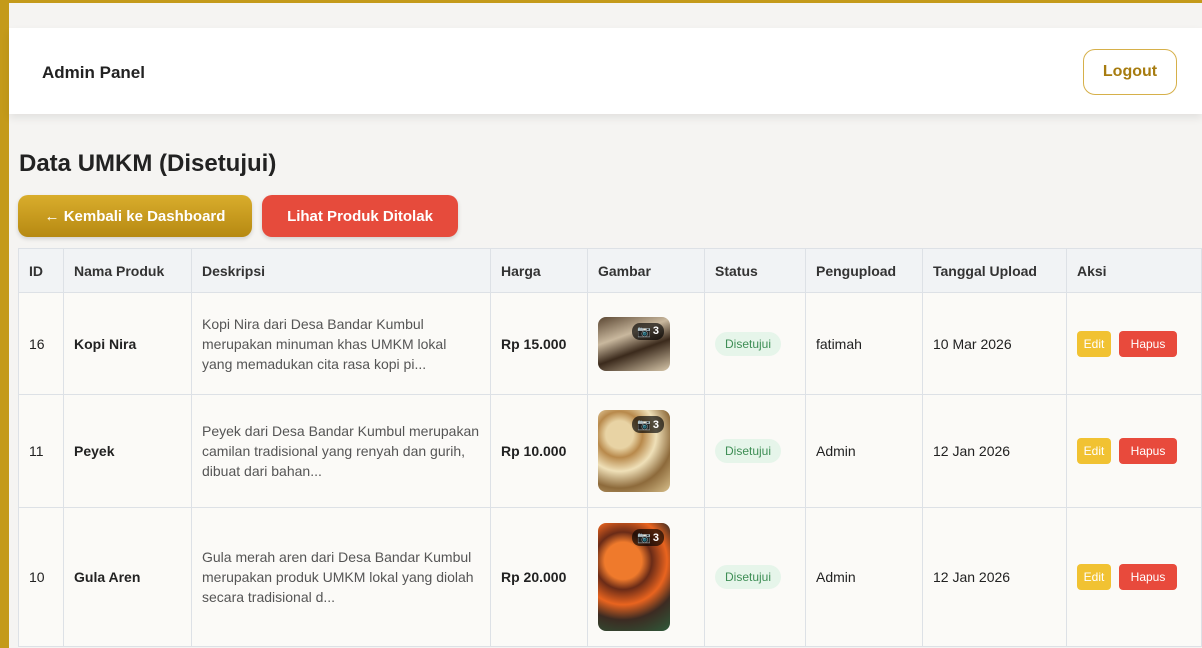 This screenshot has width=1202, height=648. What do you see at coordinates (41, 343) in the screenshot?
I see `cell-id: 16` at bounding box center [41, 343].